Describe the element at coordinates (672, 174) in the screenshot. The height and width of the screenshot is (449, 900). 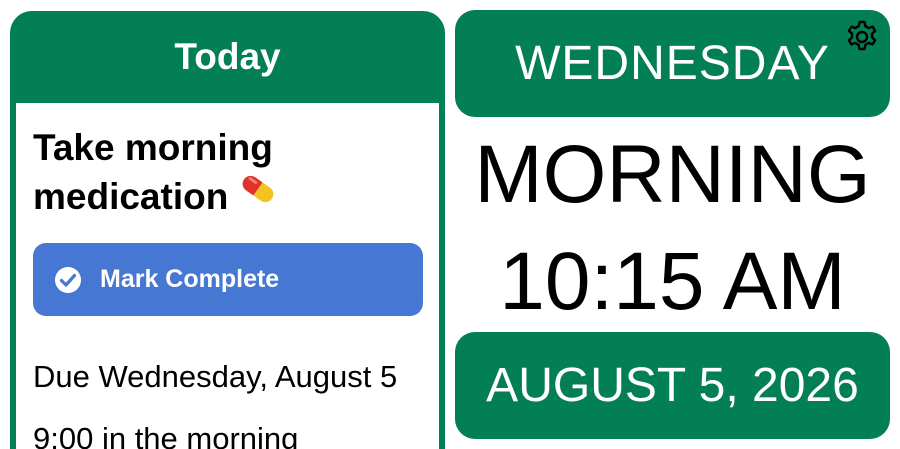
I see `day-period-text: MORNING` at that location.